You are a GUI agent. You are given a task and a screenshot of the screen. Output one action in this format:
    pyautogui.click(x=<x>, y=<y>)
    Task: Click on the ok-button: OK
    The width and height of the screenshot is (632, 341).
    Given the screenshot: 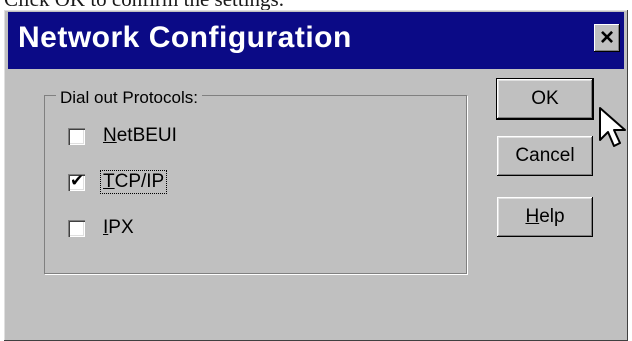 What is the action you would take?
    pyautogui.click(x=545, y=99)
    